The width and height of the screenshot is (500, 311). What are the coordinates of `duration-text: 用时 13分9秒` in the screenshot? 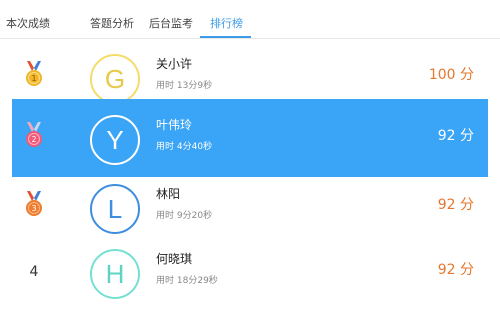 It's located at (184, 84).